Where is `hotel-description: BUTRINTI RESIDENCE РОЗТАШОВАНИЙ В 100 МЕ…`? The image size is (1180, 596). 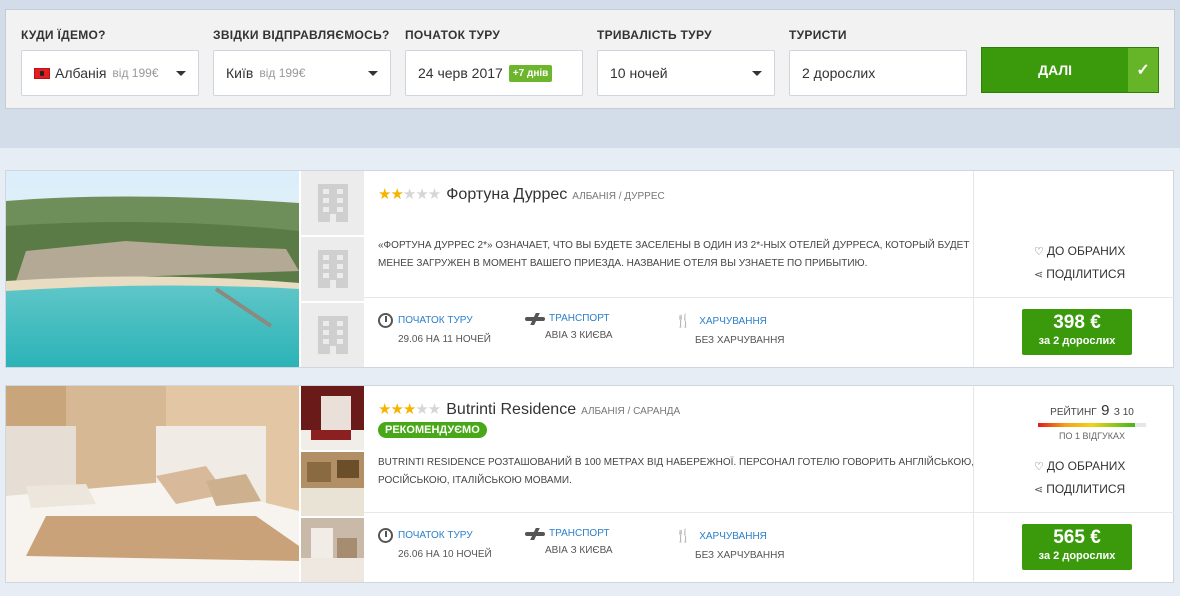 hotel-description: BUTRINTI RESIDENCE РОЗТАШОВАНИЙ В 100 МЕ… is located at coordinates (676, 471).